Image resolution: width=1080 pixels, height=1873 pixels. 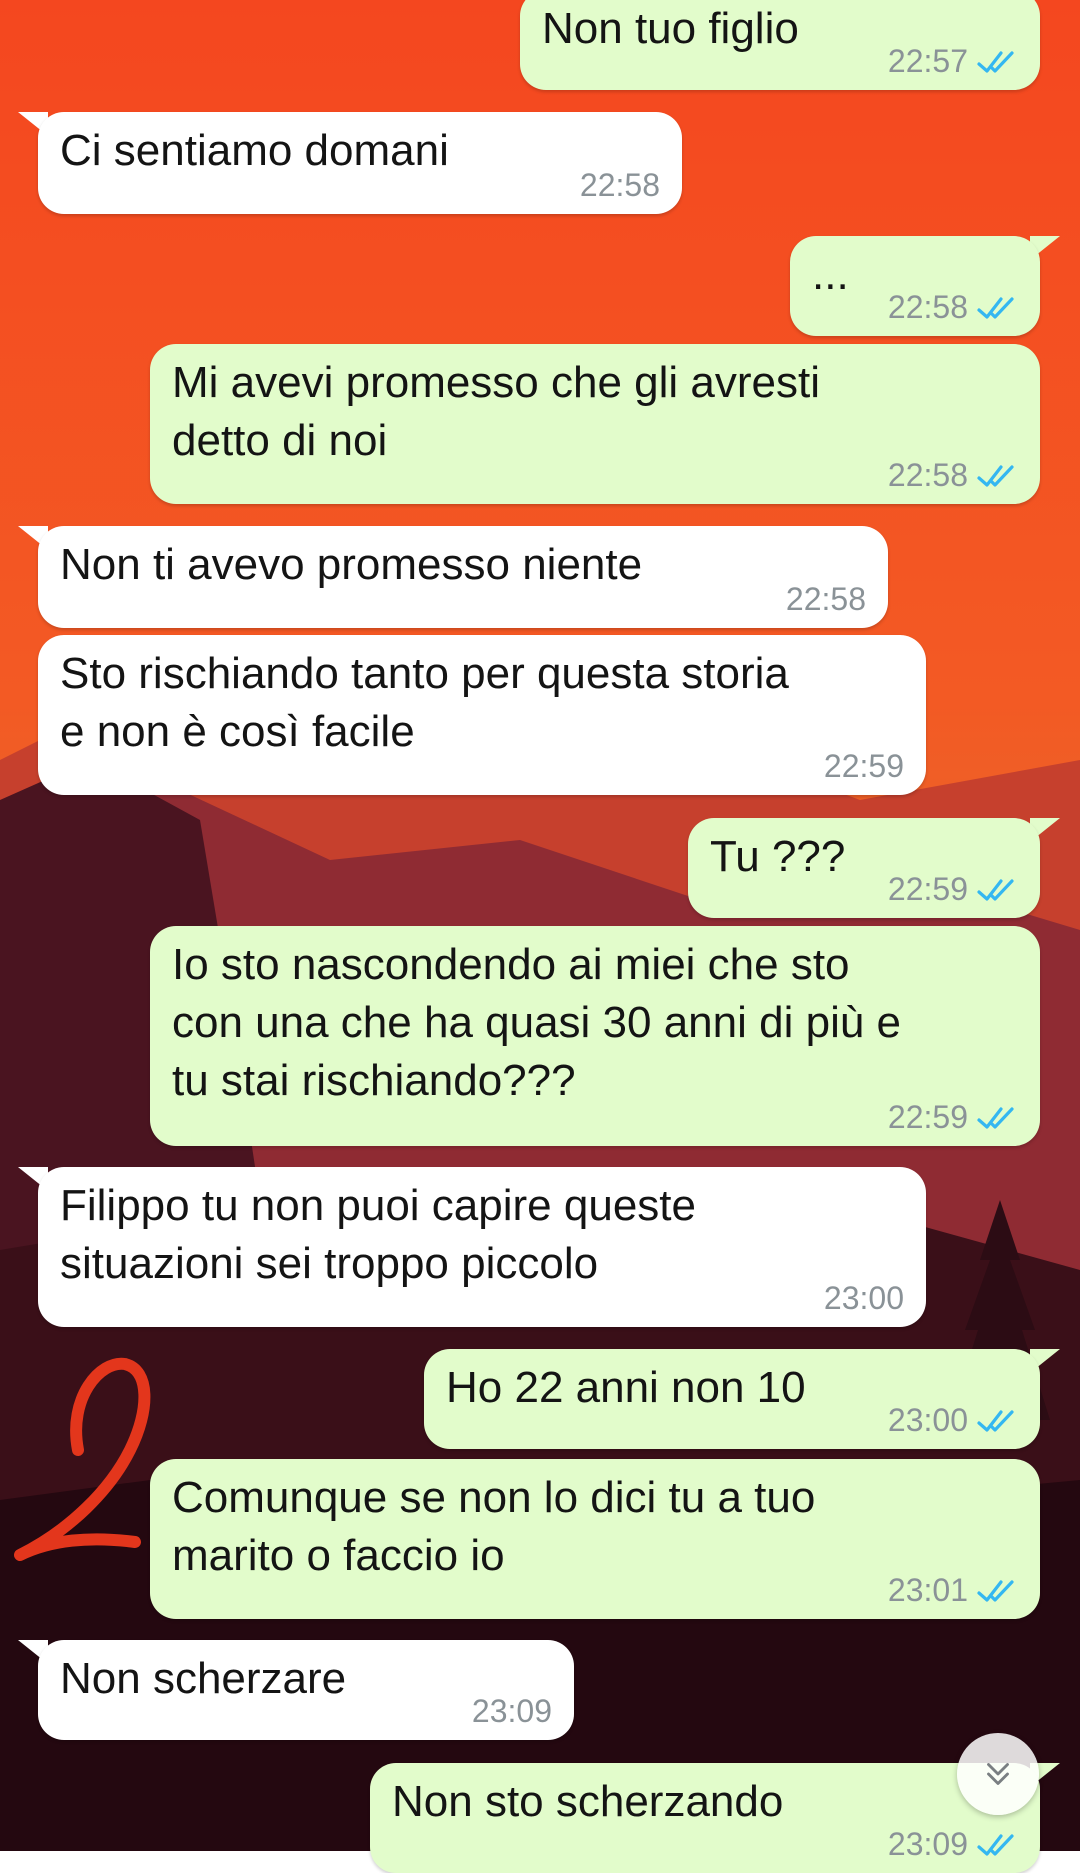 I want to click on outgoing-message-bubble: Tu ??? 22:59, so click(x=864, y=868).